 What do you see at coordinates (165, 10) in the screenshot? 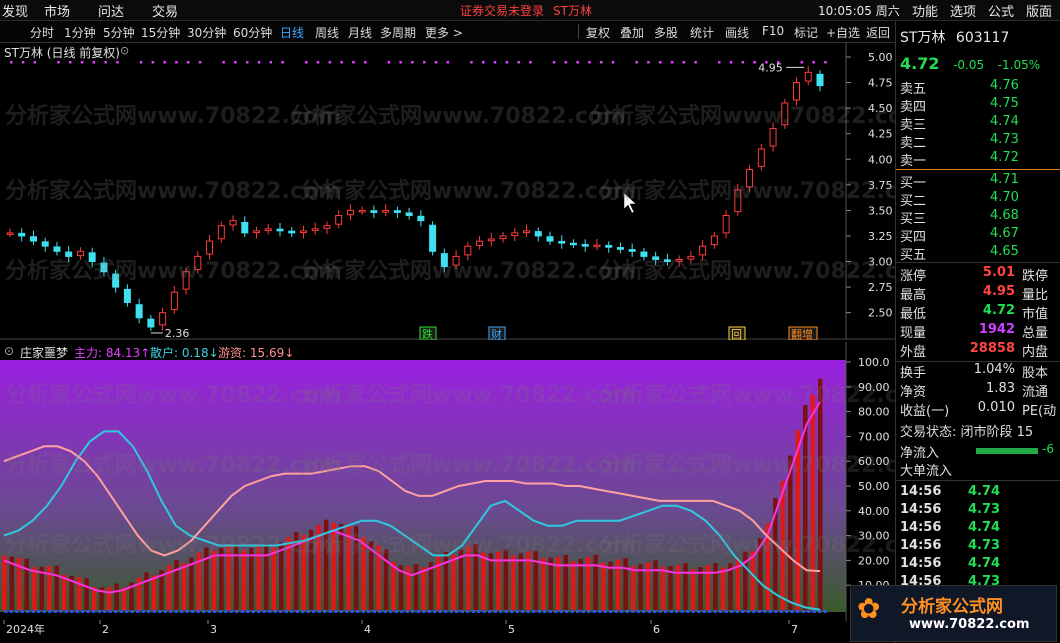
I see `menu-item-trade: 交易` at bounding box center [165, 10].